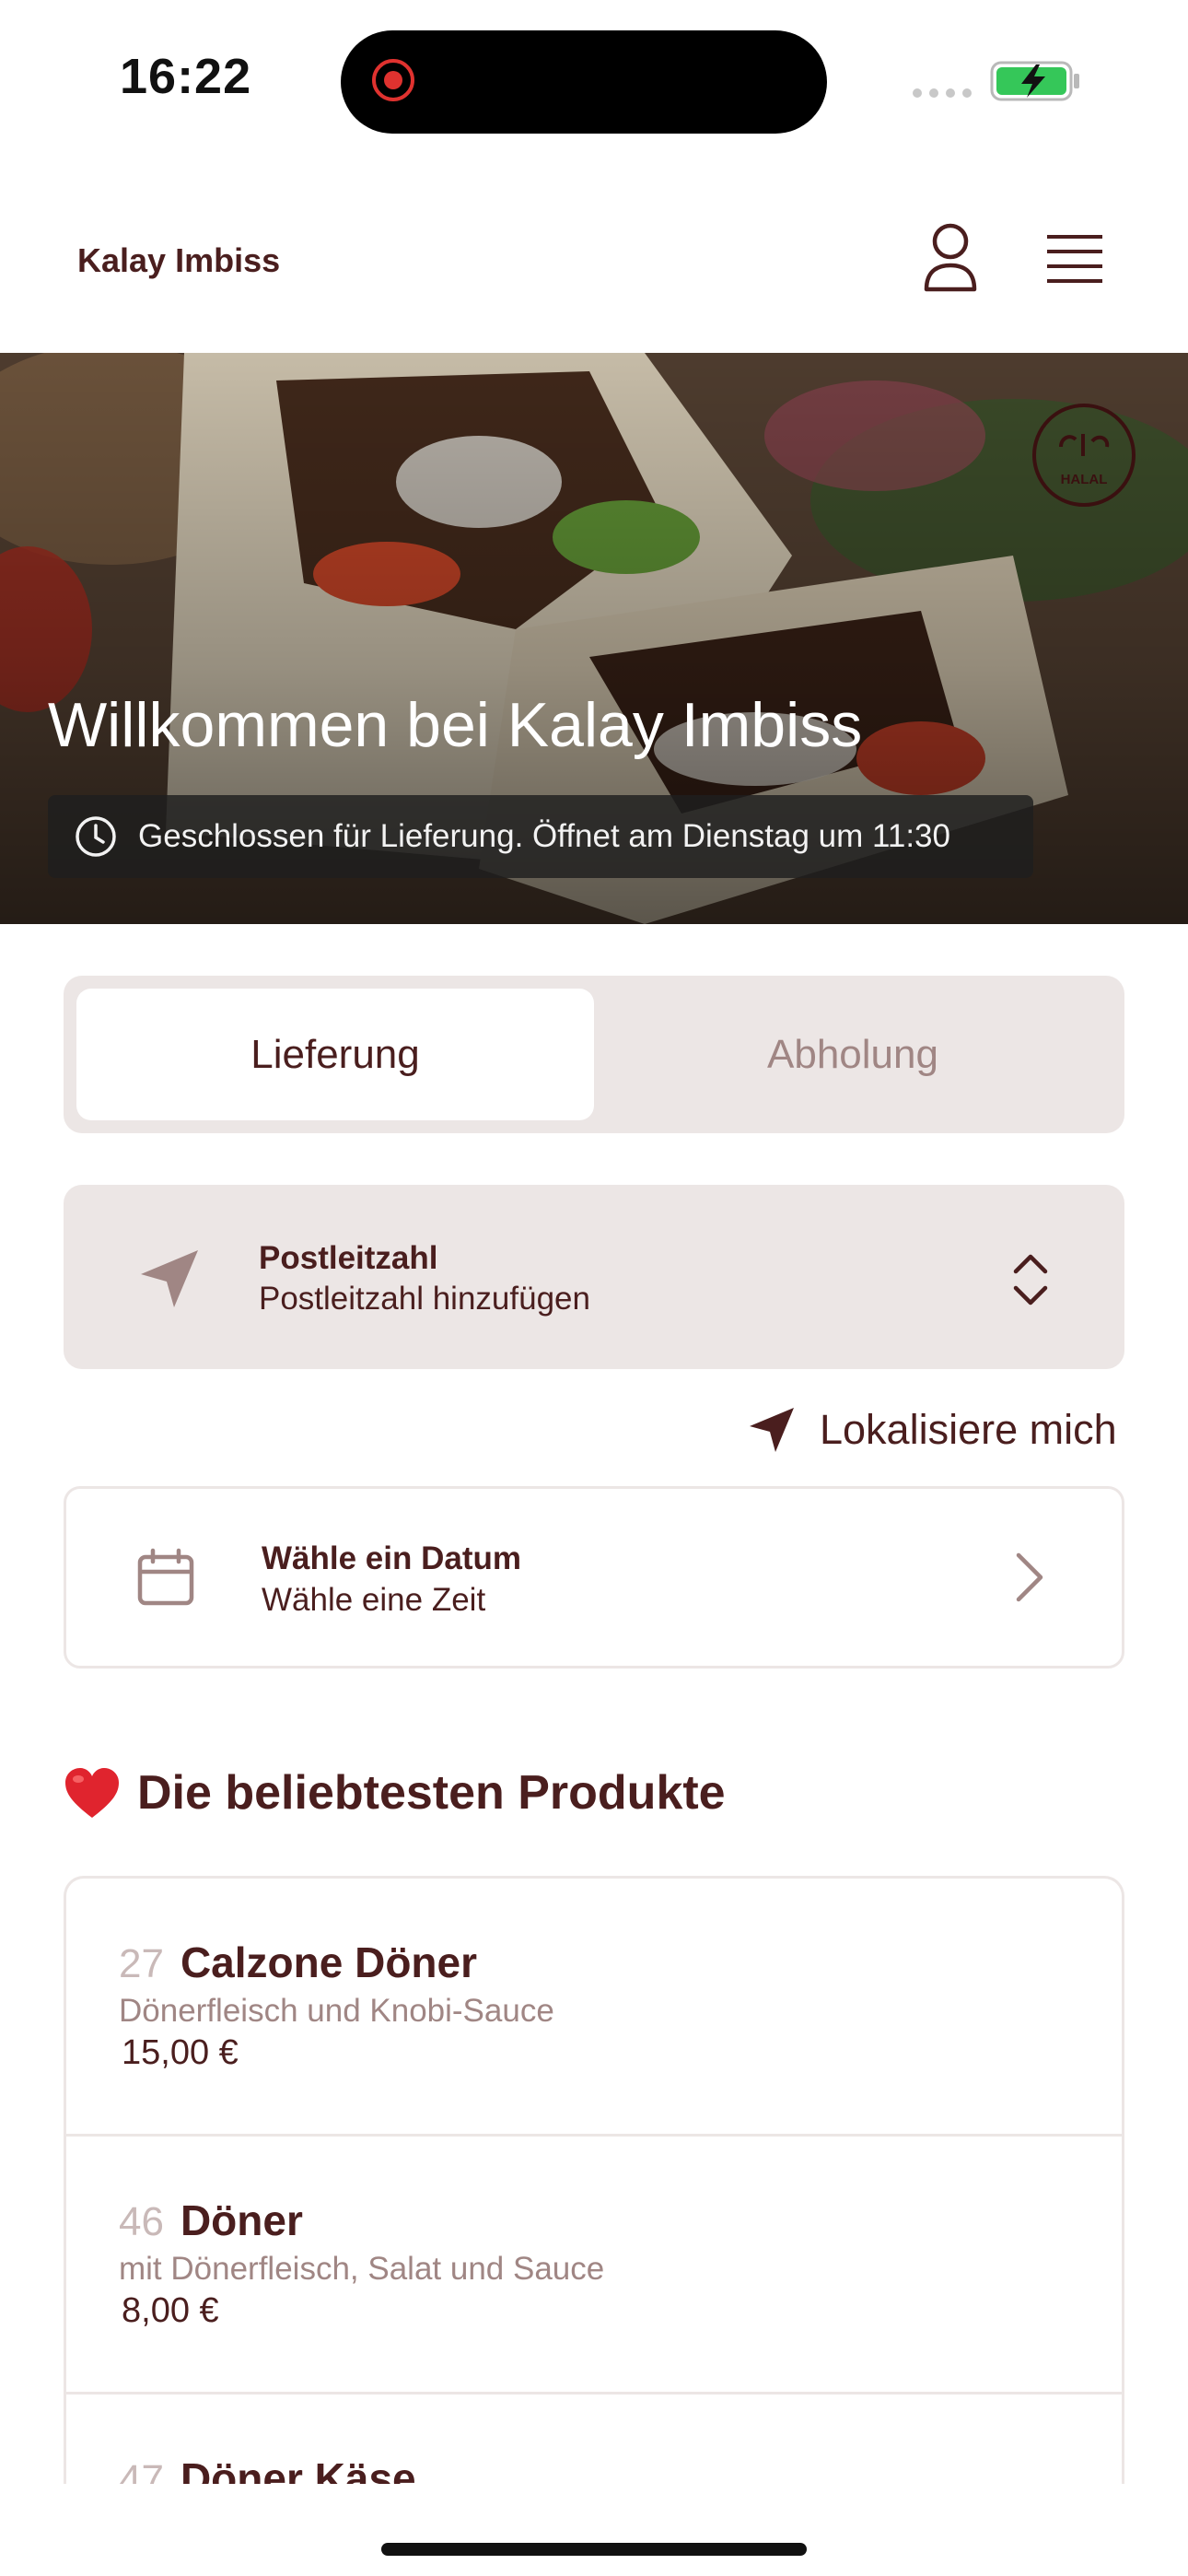 The height and width of the screenshot is (2576, 1188). I want to click on hero-title: Willkommen bei Kalay Imbiss, so click(455, 725).